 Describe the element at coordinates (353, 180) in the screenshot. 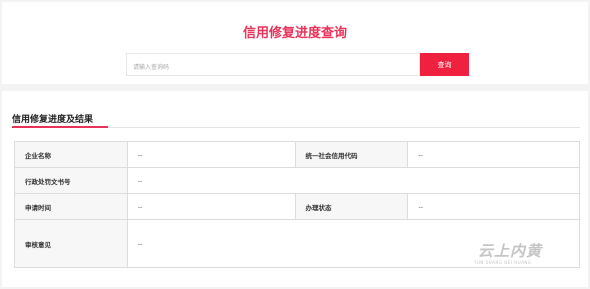

I see `penalty-doc-value: --` at that location.